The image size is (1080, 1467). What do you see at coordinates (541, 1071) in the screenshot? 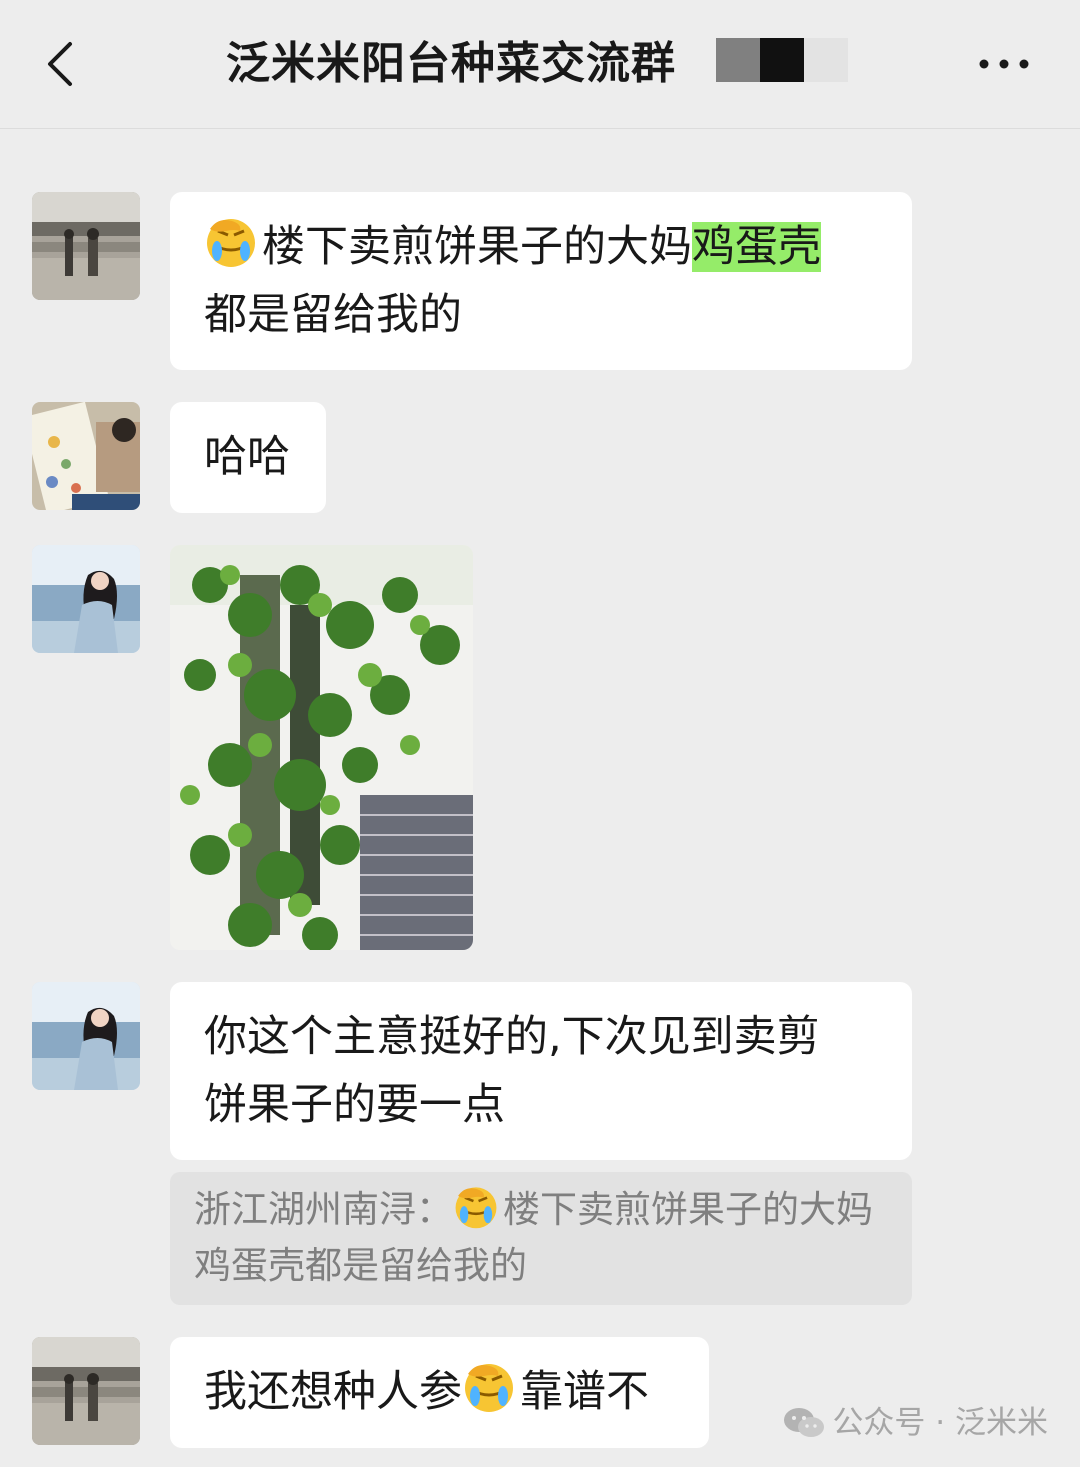
I see `message-bubble: 你这个主意挺好的,下次见到卖剪 饼果子的要一点` at bounding box center [541, 1071].